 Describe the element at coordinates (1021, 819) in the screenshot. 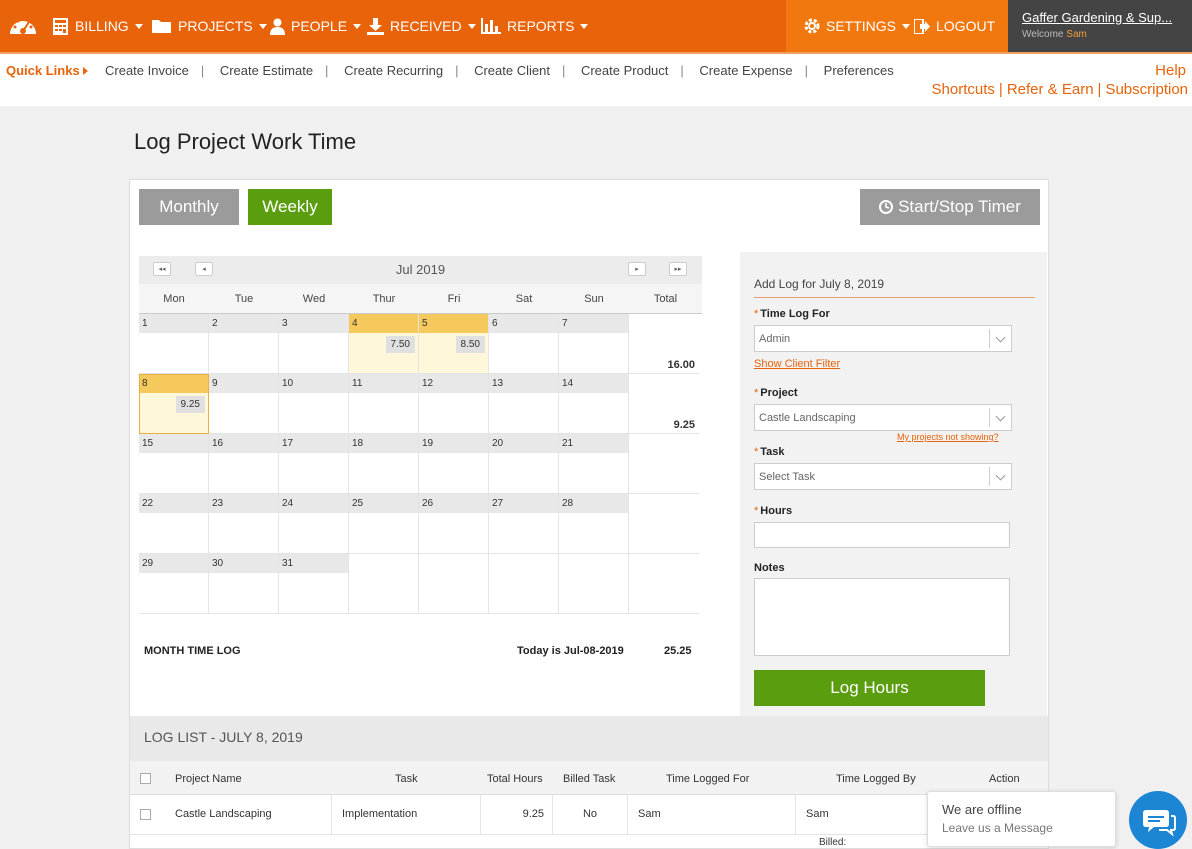

I see `chat-offline-box: We are offline Leave us a Message` at that location.